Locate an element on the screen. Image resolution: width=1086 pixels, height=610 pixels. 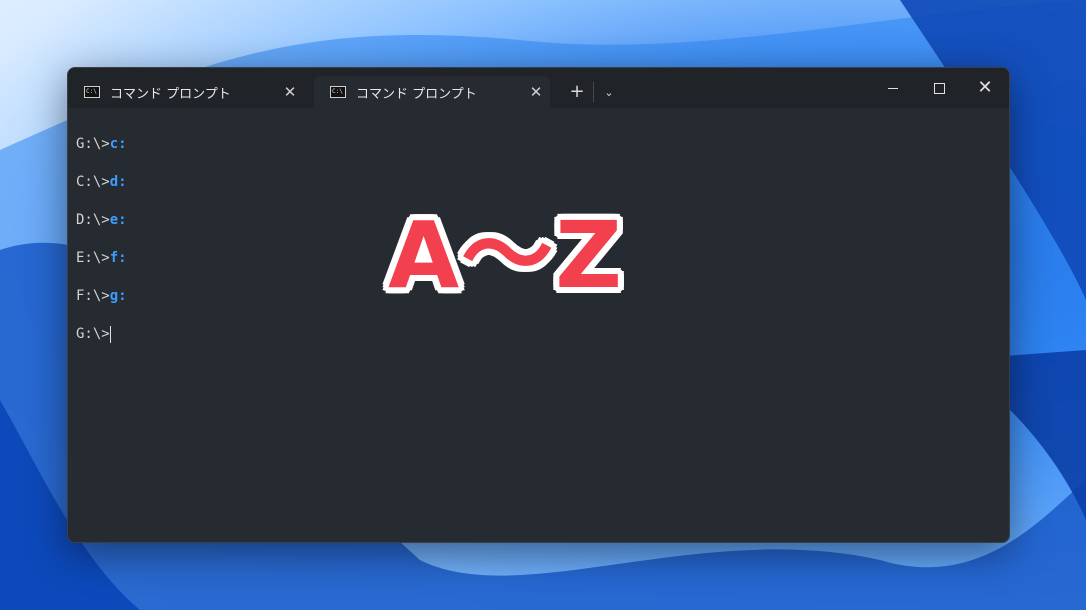
close-window-button: ✕ is located at coordinates (985, 88).